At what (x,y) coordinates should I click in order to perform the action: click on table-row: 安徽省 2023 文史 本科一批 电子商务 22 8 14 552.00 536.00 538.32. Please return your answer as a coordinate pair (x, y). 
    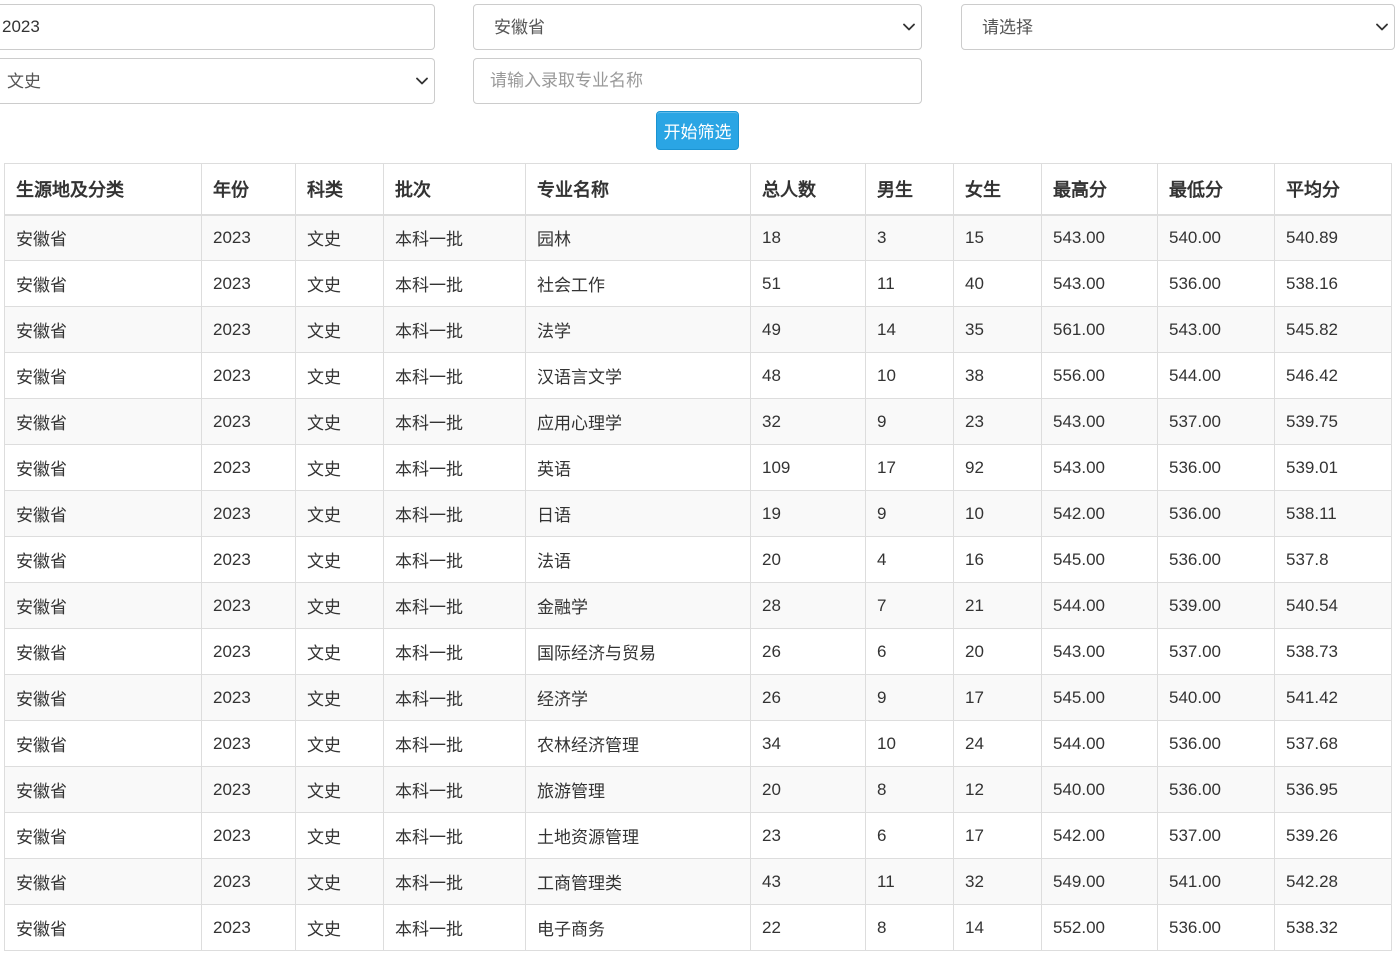
    Looking at the image, I should click on (698, 927).